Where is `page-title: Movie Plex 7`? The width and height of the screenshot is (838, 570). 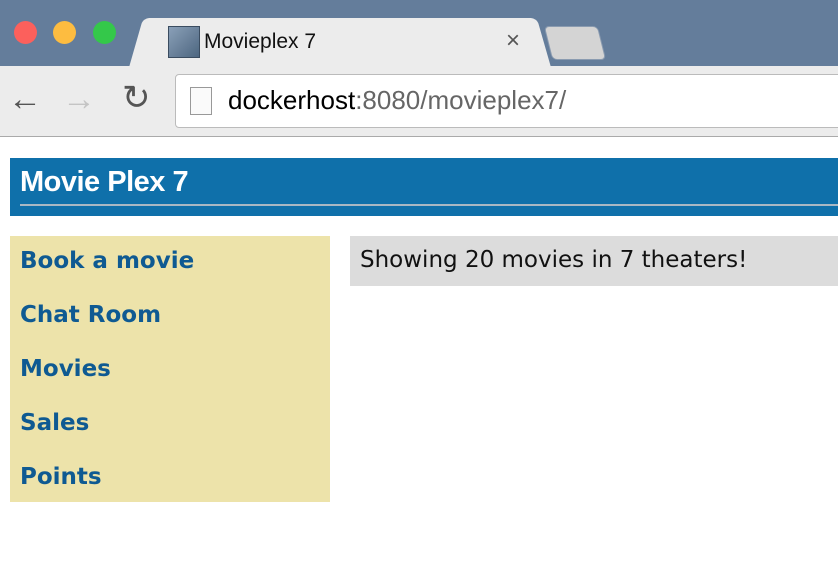 page-title: Movie Plex 7 is located at coordinates (104, 182).